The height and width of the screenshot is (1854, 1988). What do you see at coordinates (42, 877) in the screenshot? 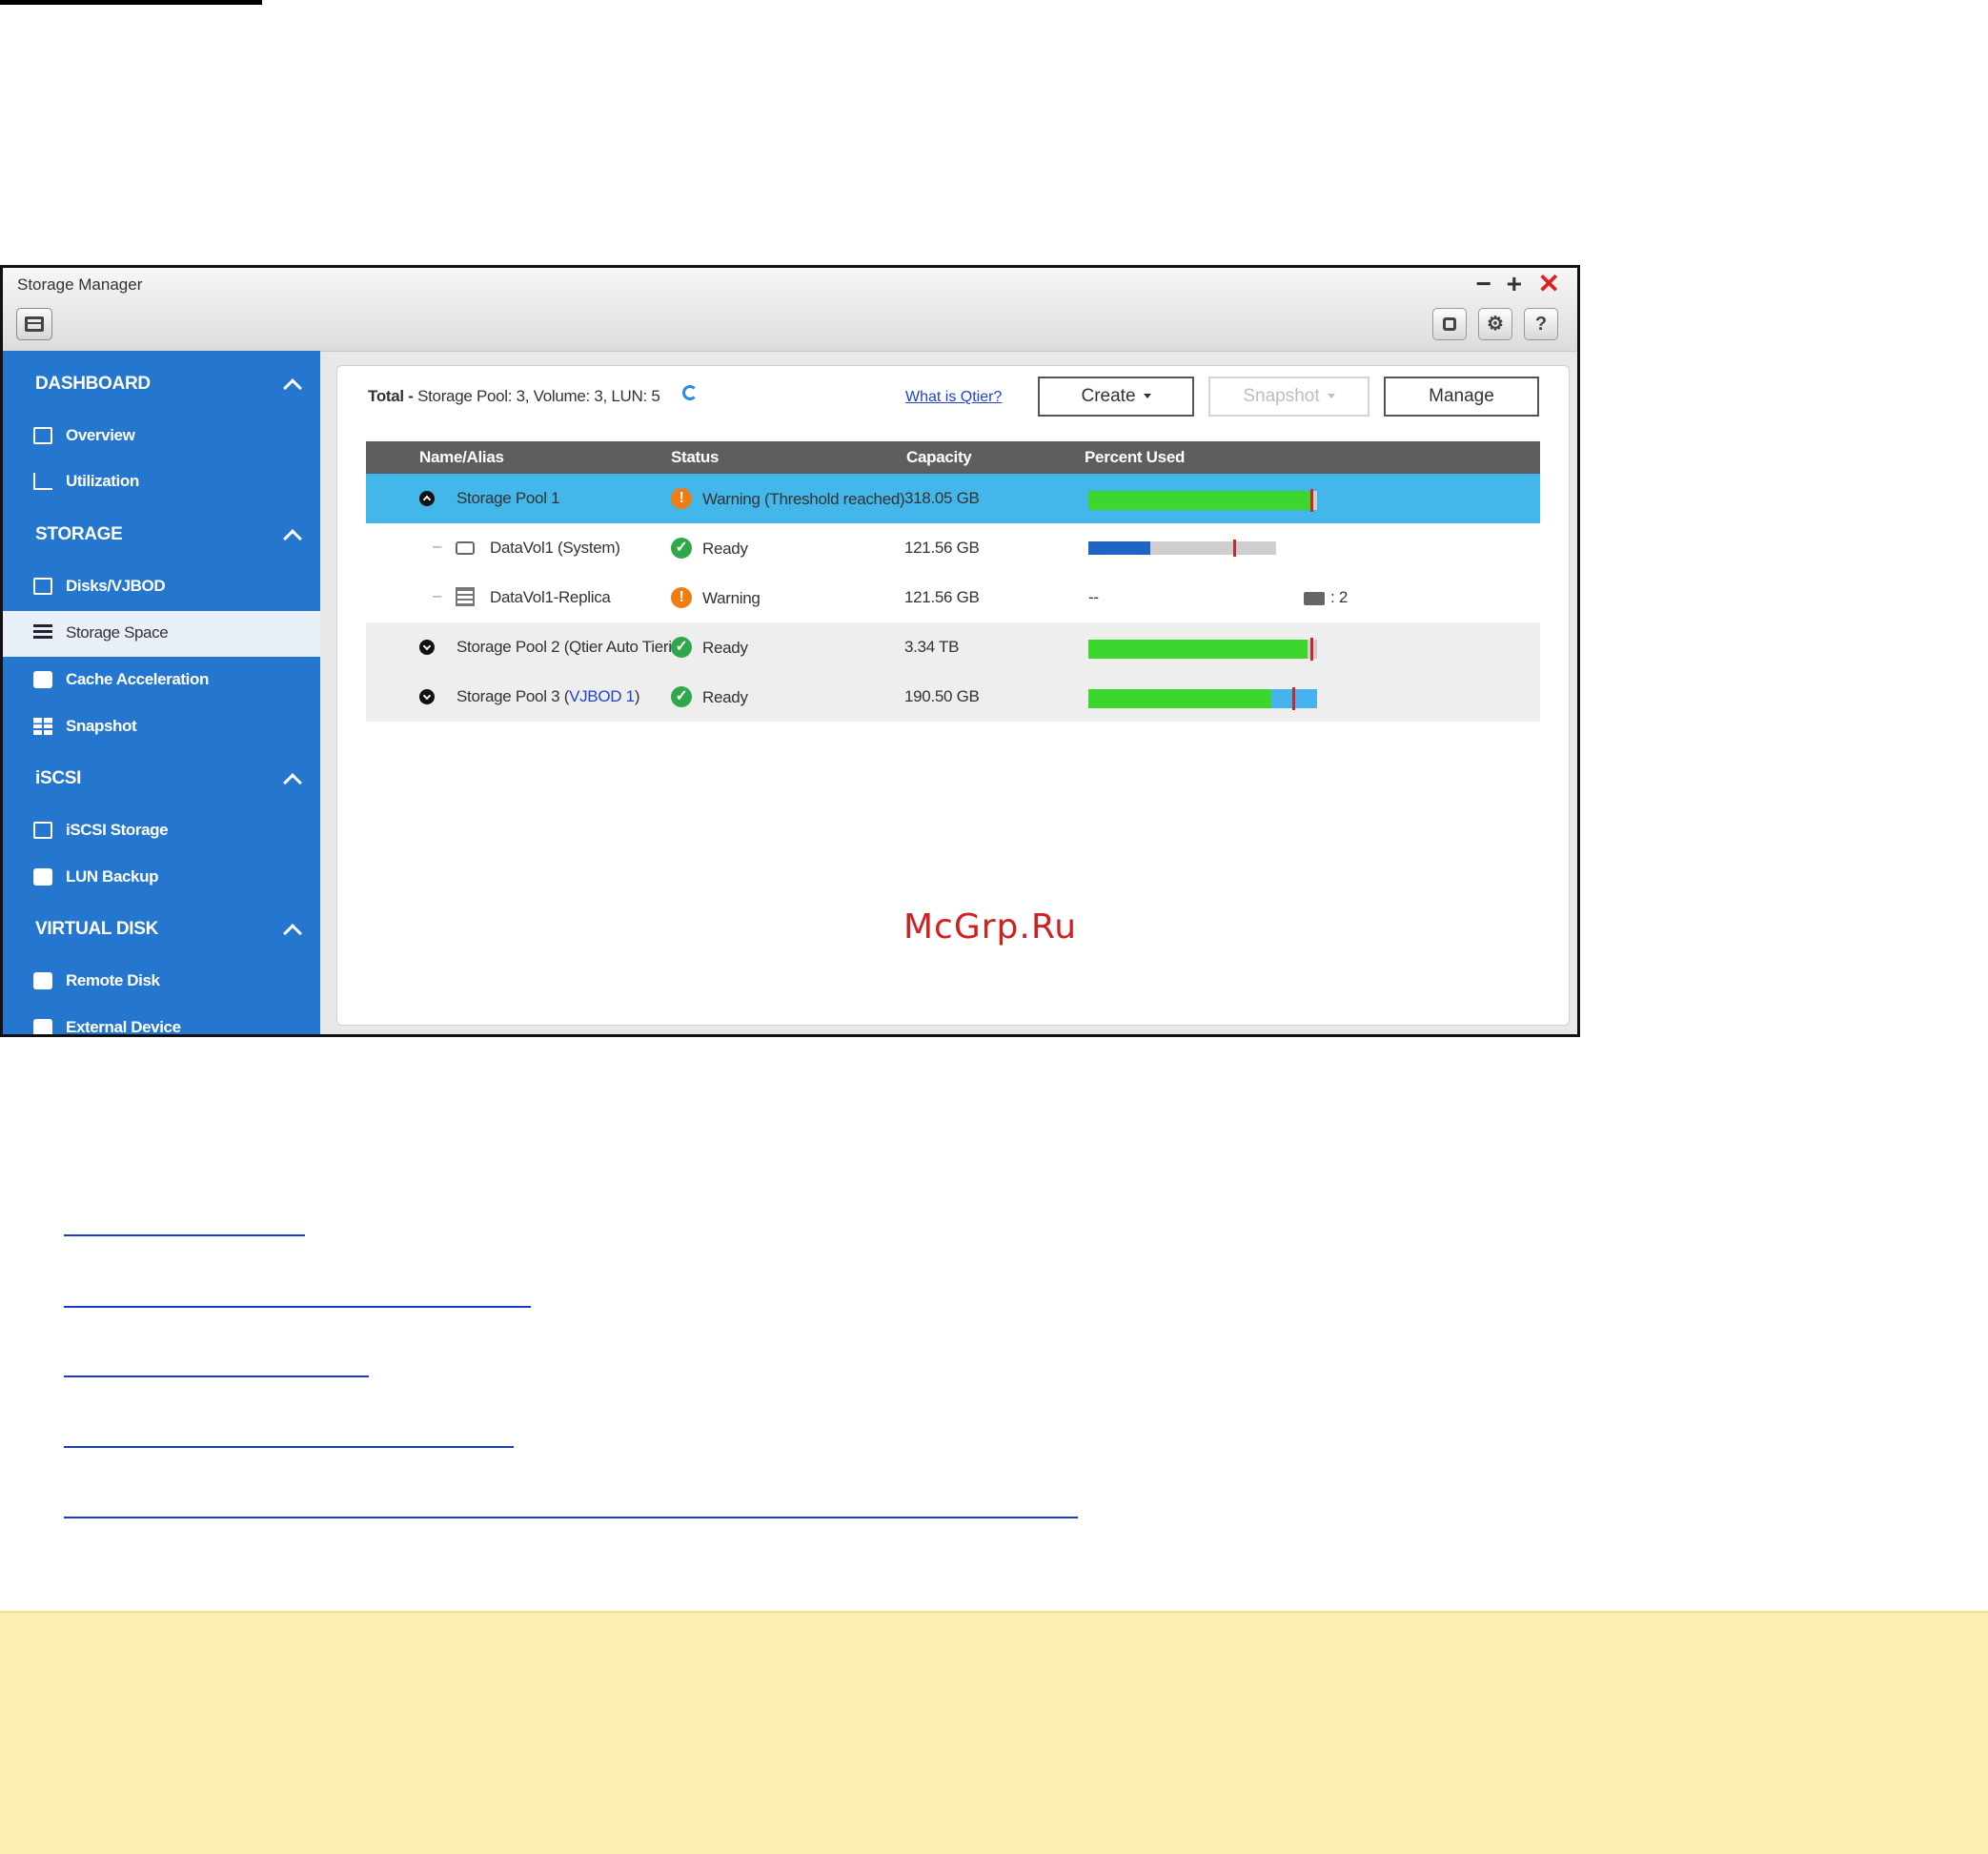
I see `lun-backup-icon` at bounding box center [42, 877].